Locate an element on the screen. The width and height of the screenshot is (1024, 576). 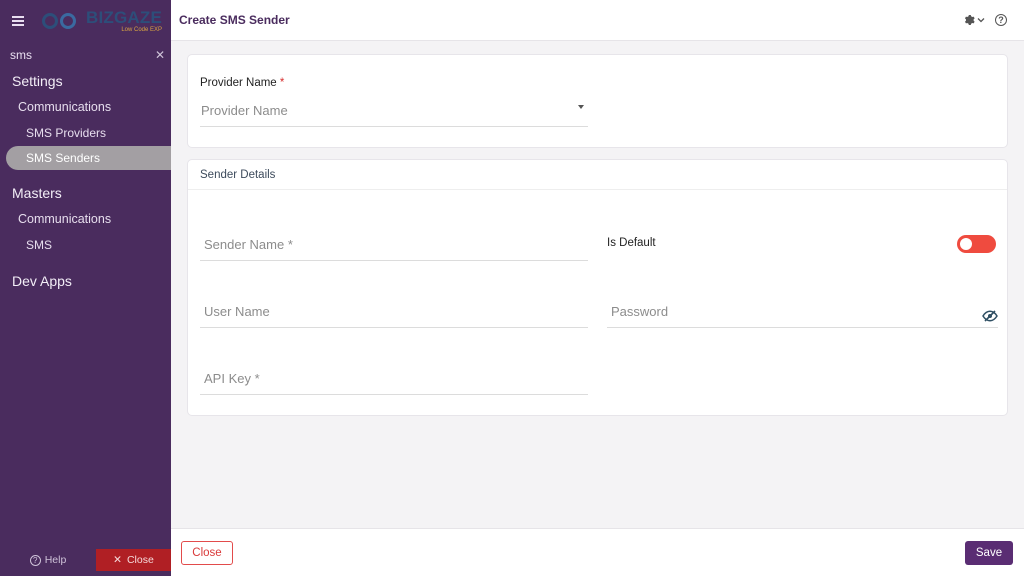
sidebar-header: BIZGAZE Low Code EXP is located at coordinates (85, 21).